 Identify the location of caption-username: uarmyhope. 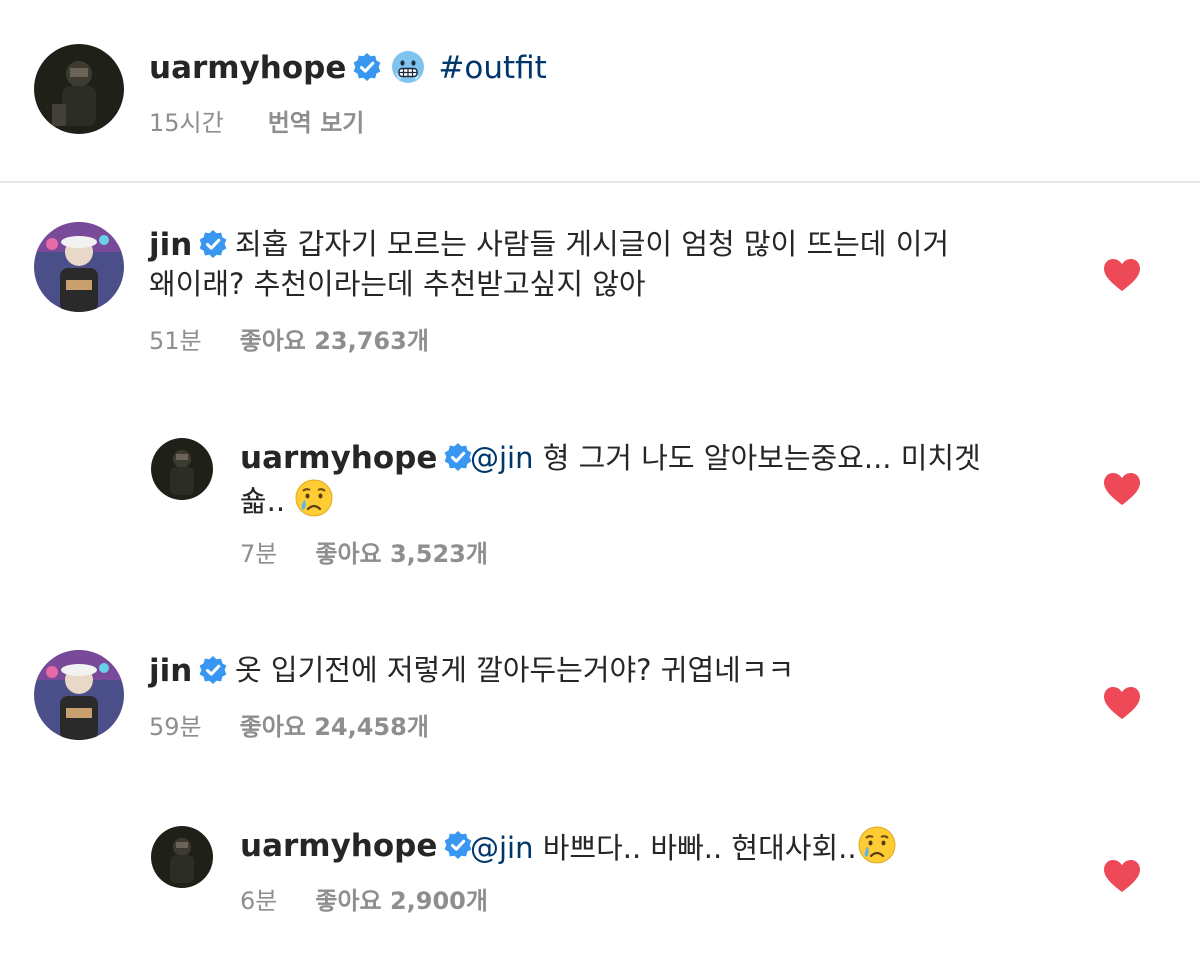
(247, 68).